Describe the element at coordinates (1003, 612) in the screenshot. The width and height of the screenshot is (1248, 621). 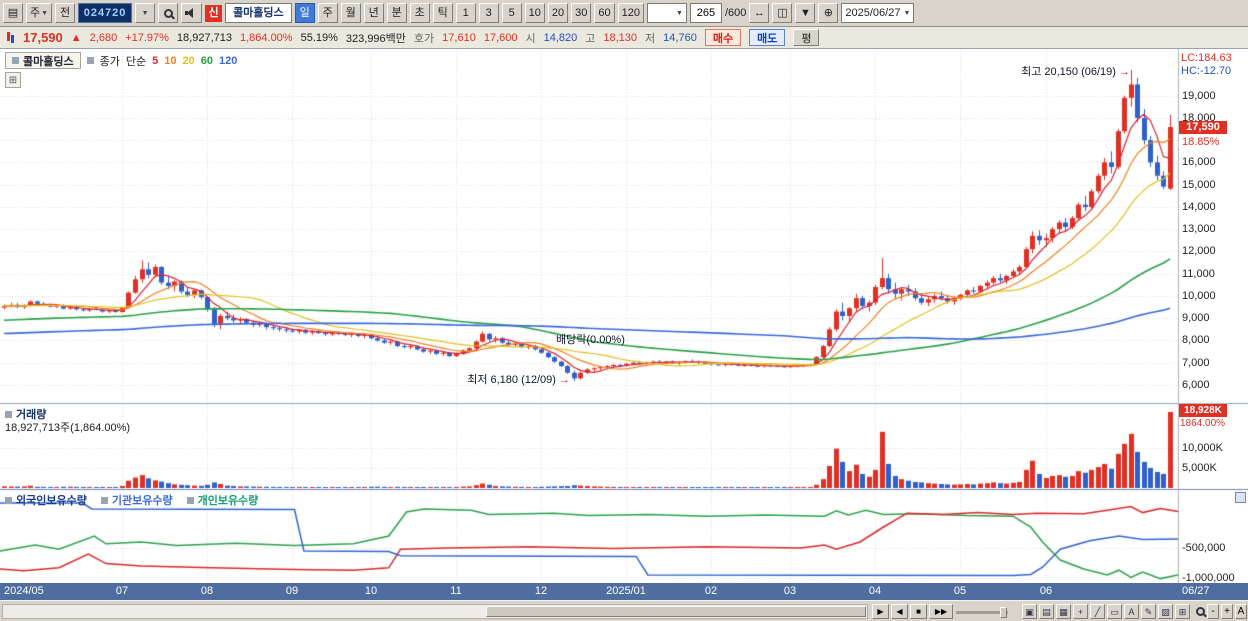
I see `zoom-slider-thumb` at that location.